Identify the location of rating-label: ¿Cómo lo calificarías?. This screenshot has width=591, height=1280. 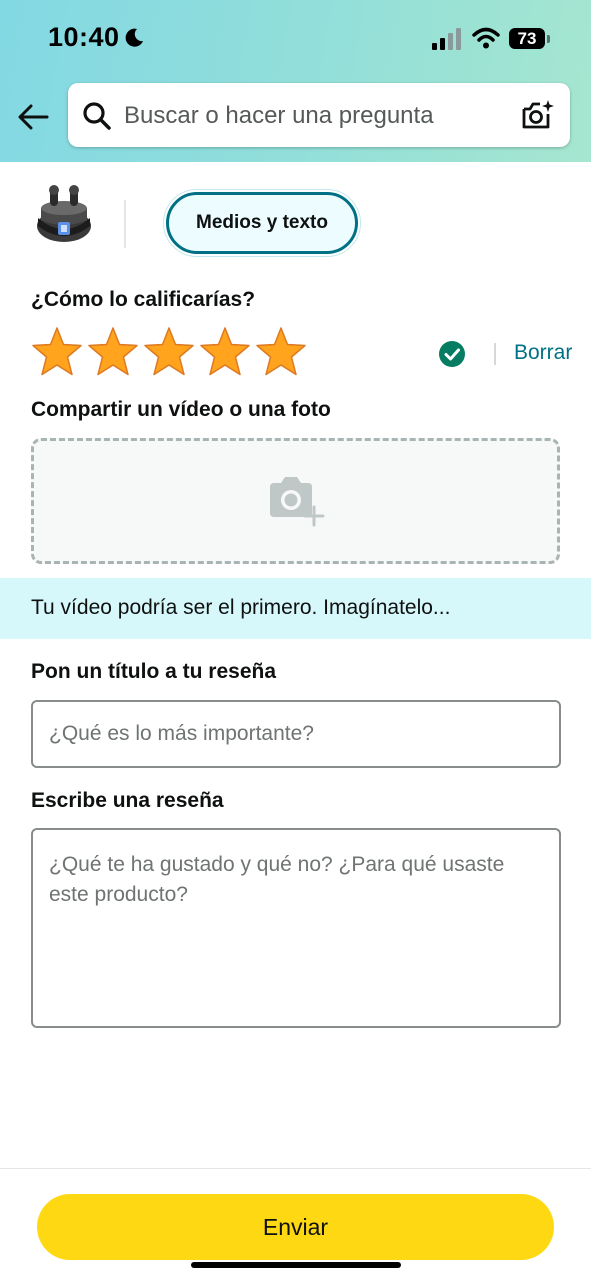
(143, 299).